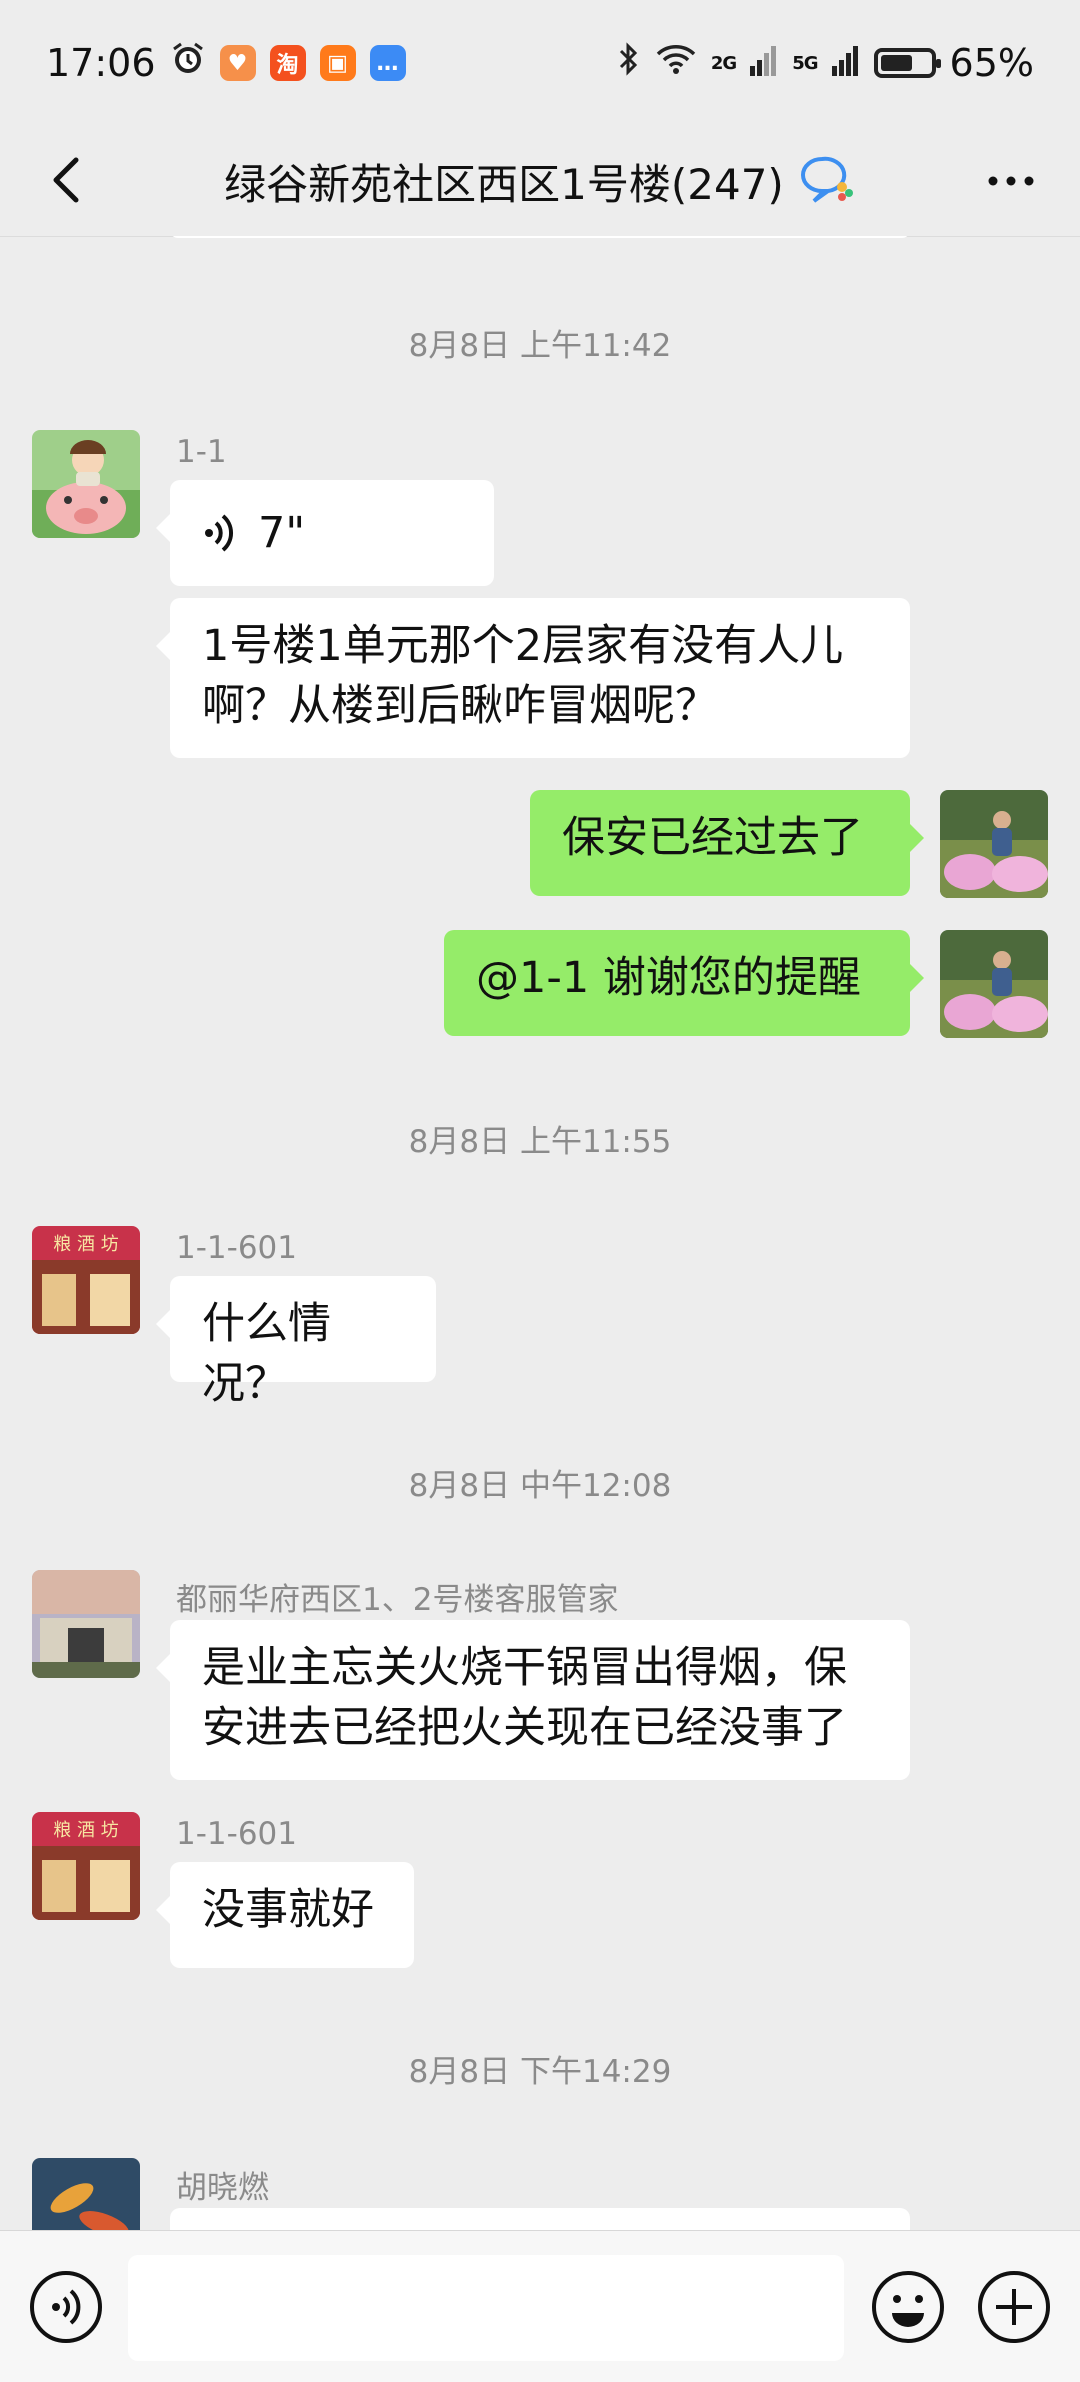  Describe the element at coordinates (991, 63) in the screenshot. I see `battery-percent: 65%` at that location.